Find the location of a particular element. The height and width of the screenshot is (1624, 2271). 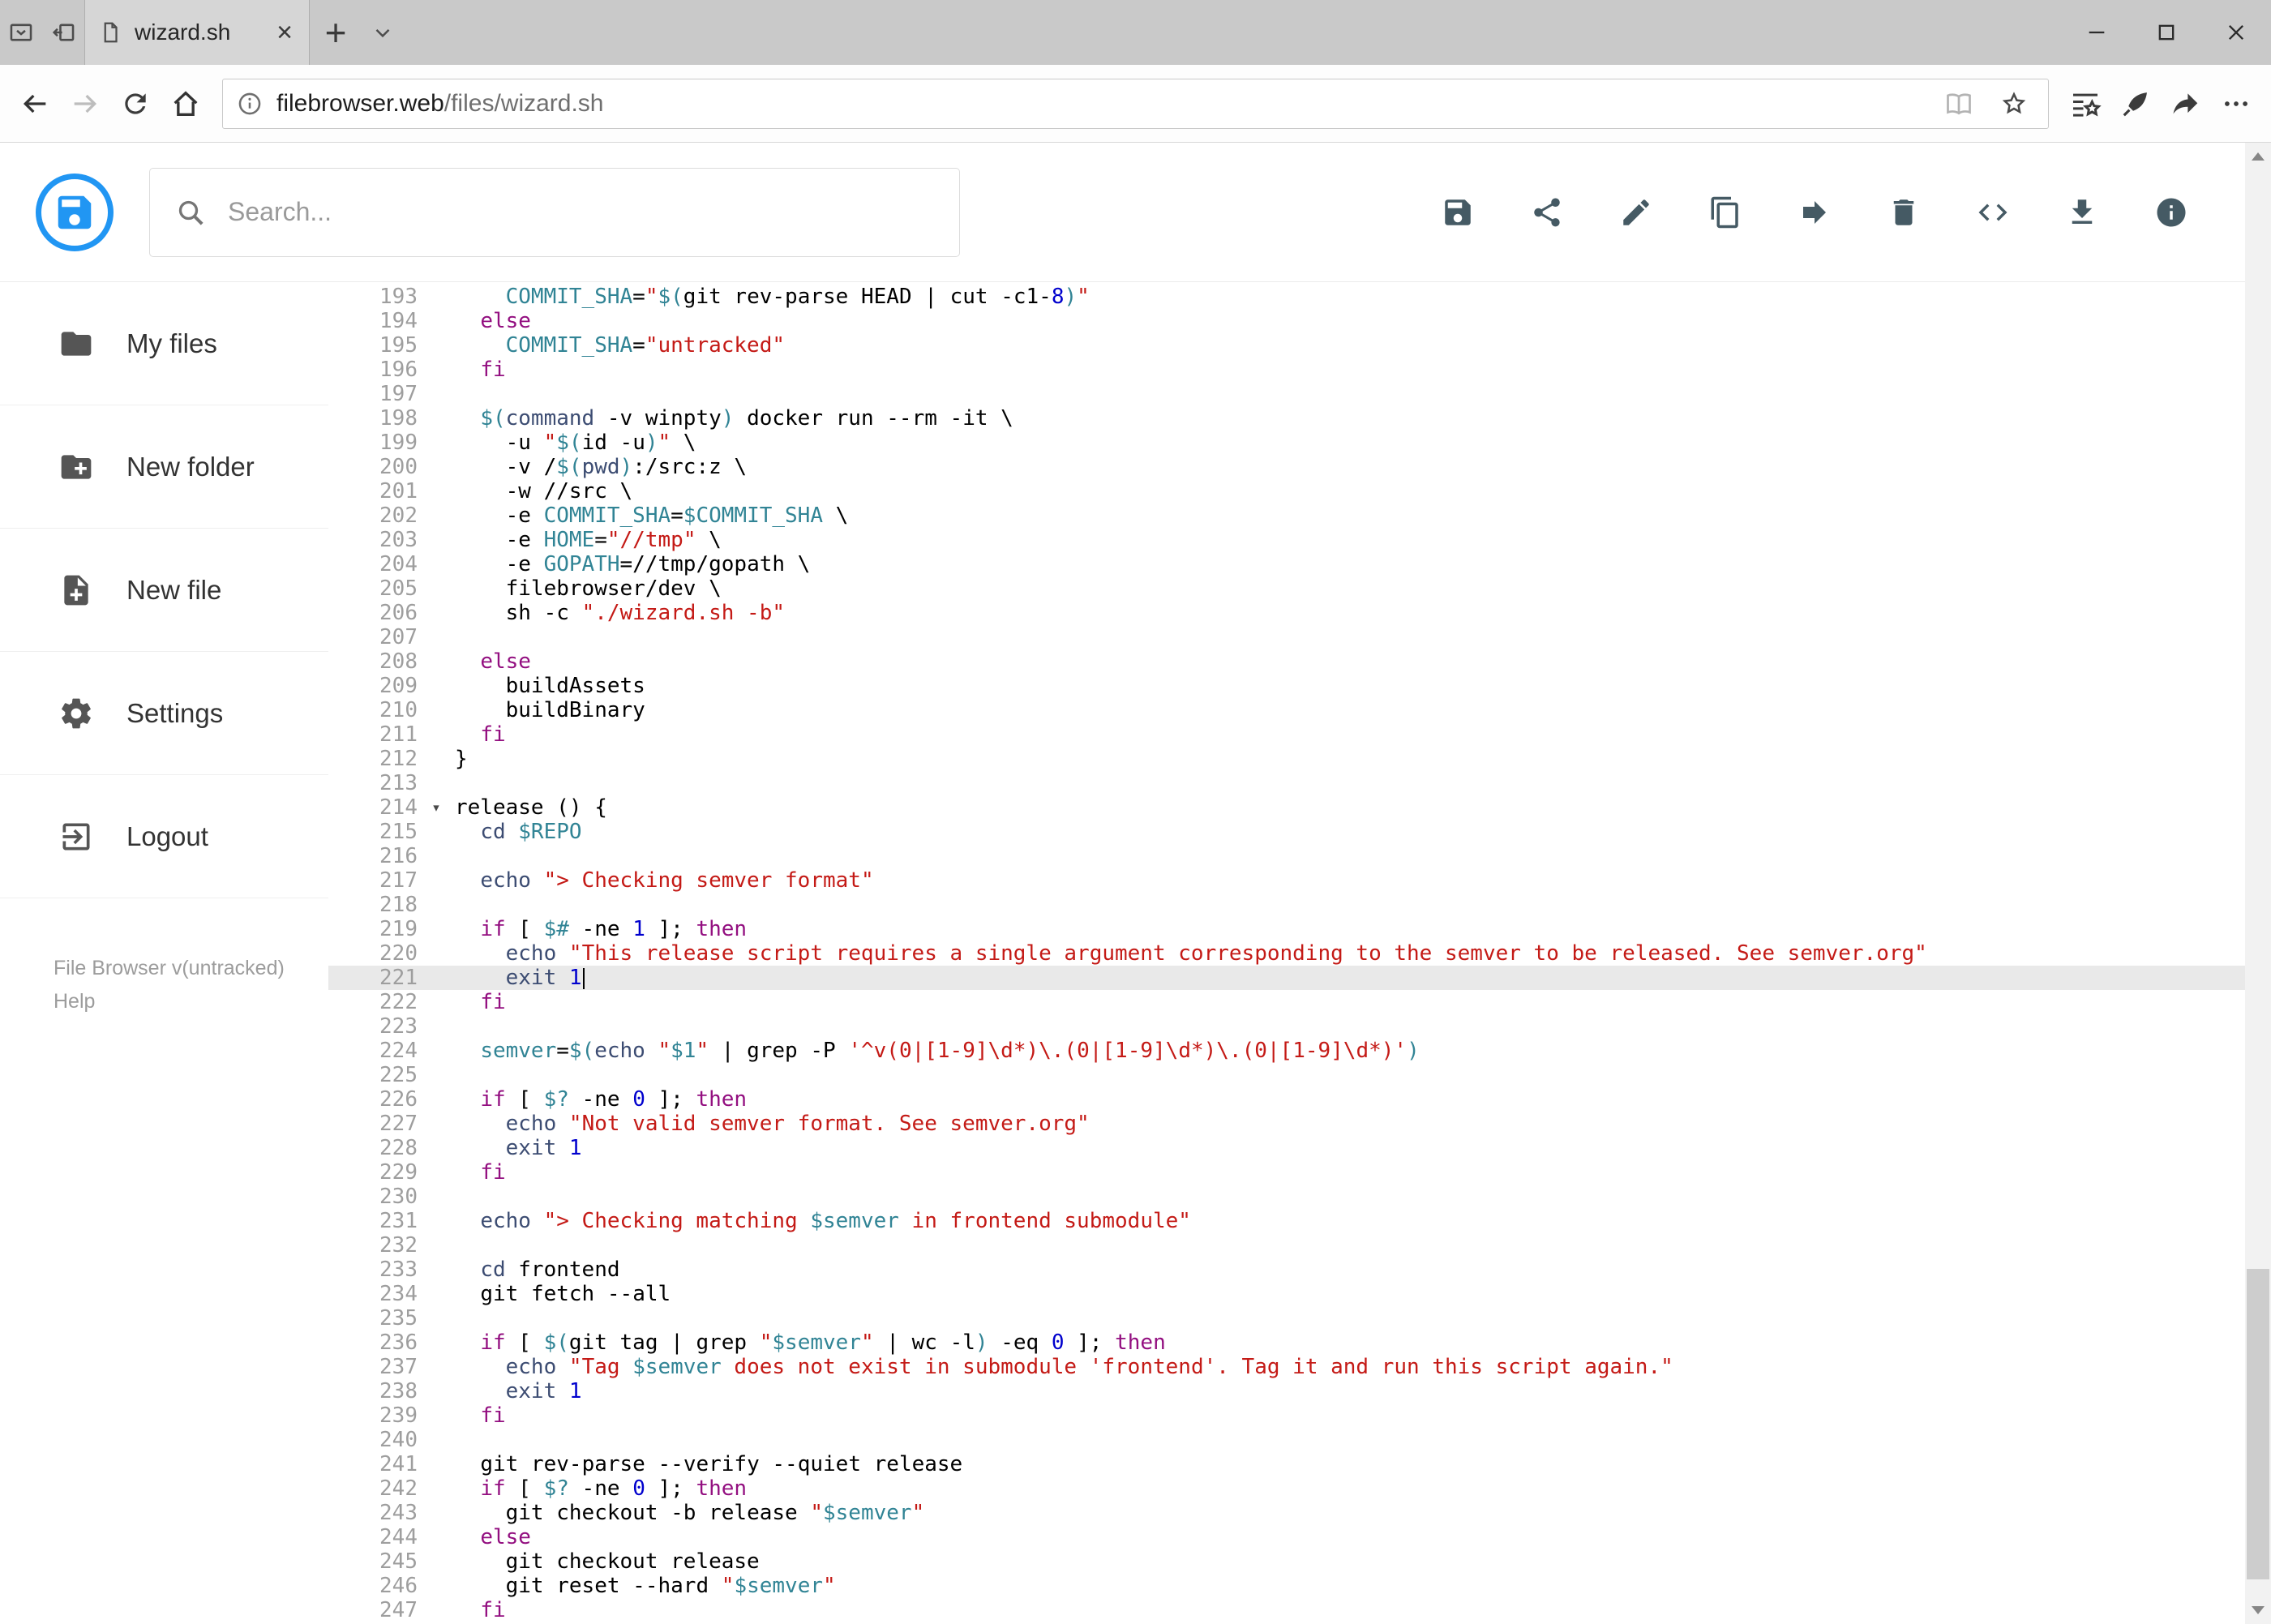

code-line: 216 is located at coordinates (1300, 856).